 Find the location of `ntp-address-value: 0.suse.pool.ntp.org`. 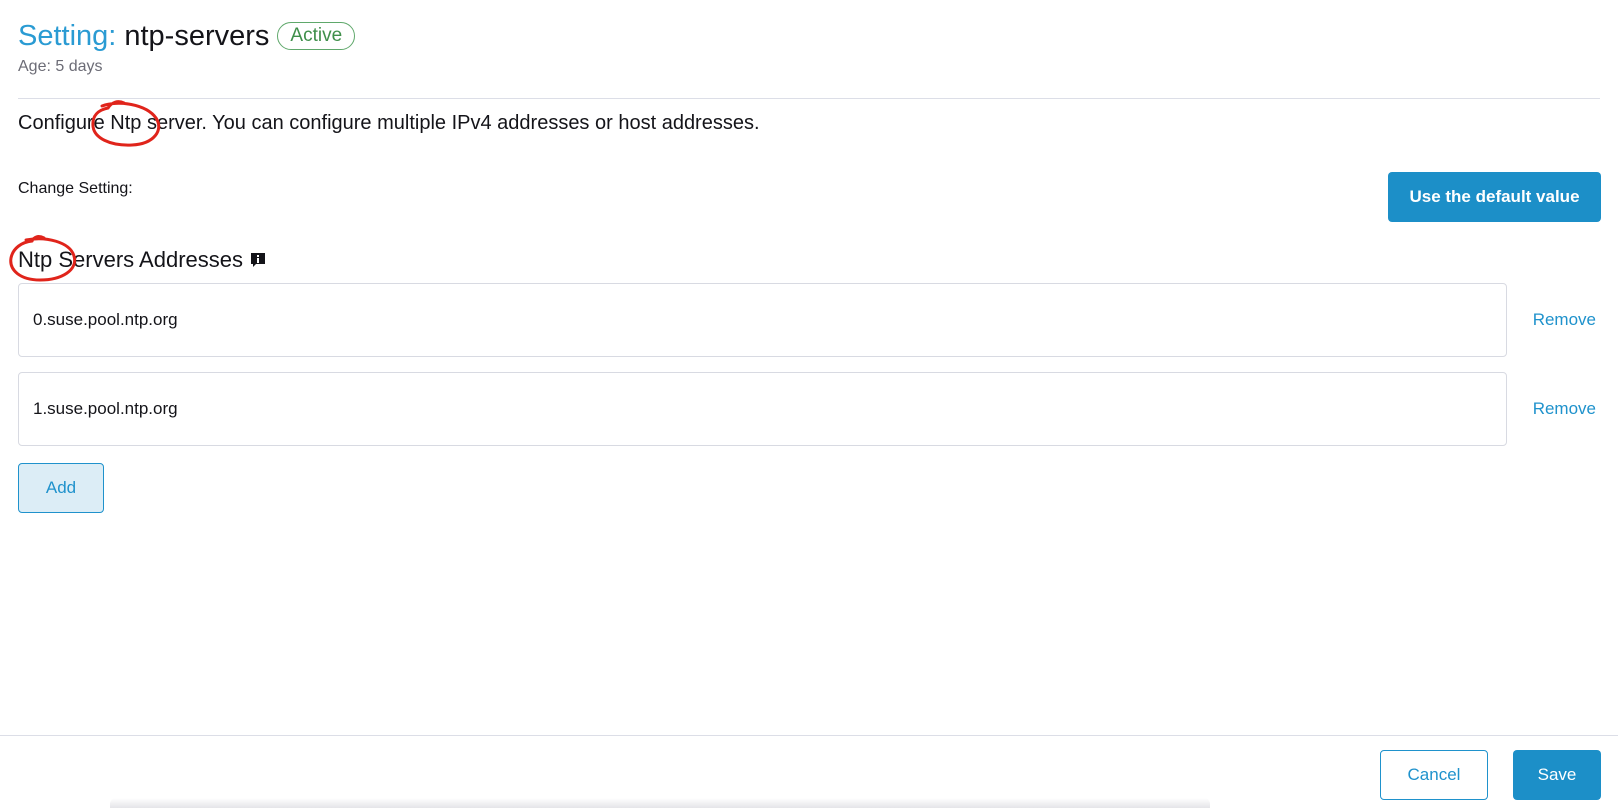

ntp-address-value: 0.suse.pool.ntp.org is located at coordinates (105, 319).